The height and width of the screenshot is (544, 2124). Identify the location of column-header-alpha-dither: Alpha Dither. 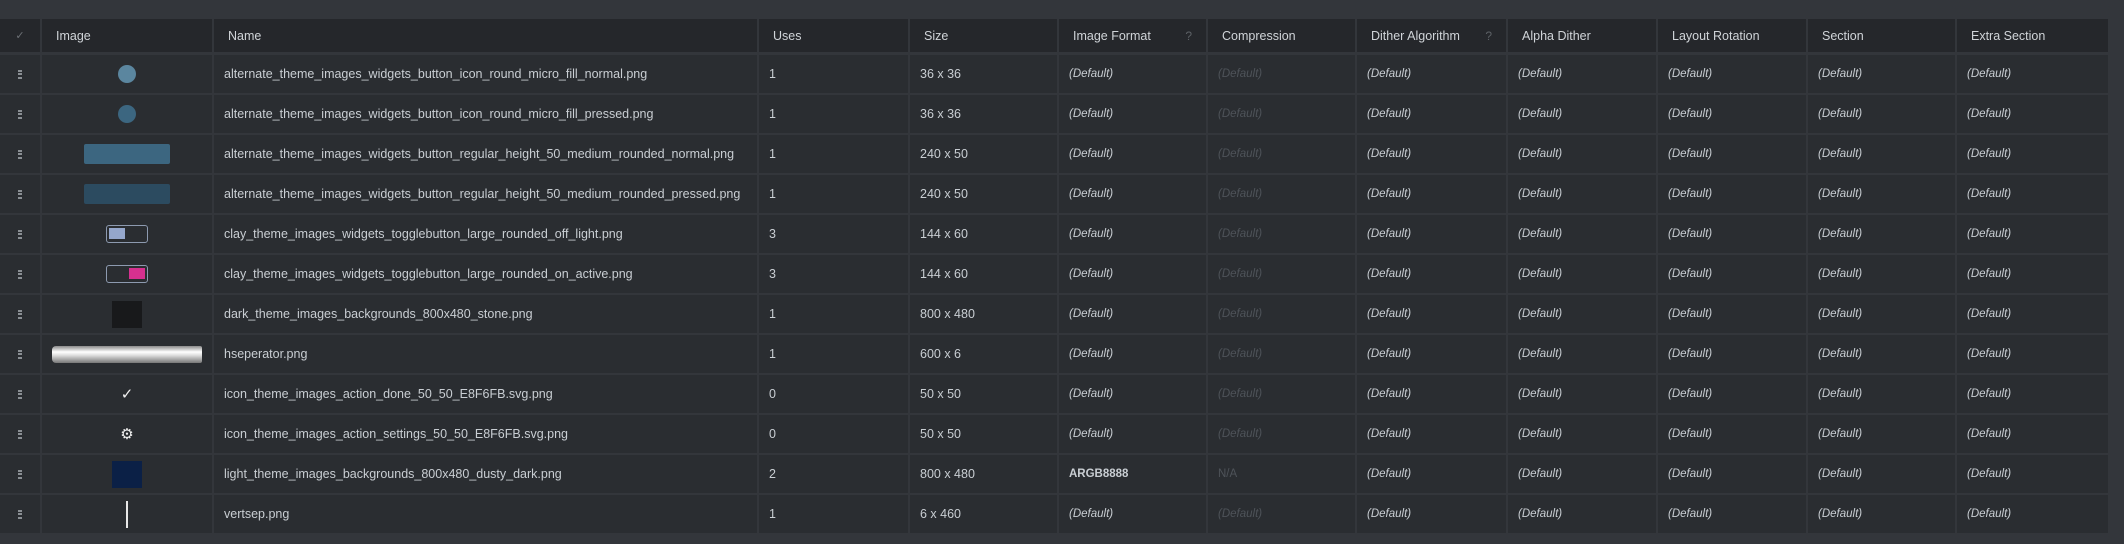
(1583, 35).